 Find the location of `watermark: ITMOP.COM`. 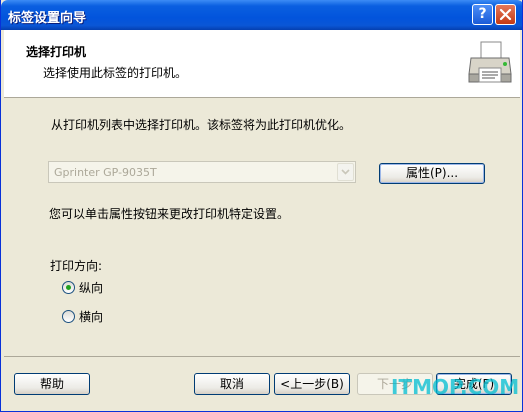

watermark: ITMOP.COM is located at coordinates (455, 387).